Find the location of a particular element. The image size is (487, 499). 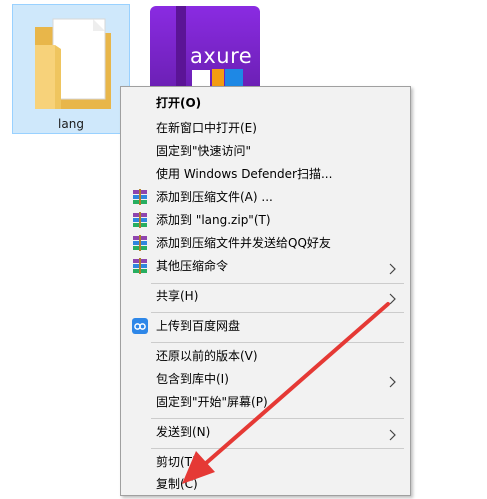

menu-item-label: 在新窗口中打开(E) is located at coordinates (206, 128).